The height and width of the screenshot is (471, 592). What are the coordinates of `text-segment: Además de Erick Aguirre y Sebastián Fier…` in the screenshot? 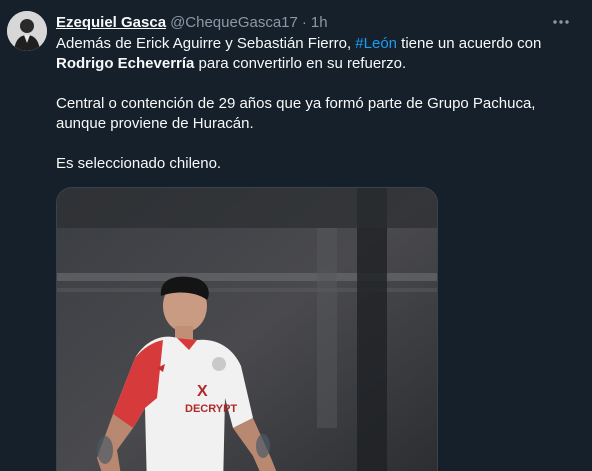 It's located at (206, 43).